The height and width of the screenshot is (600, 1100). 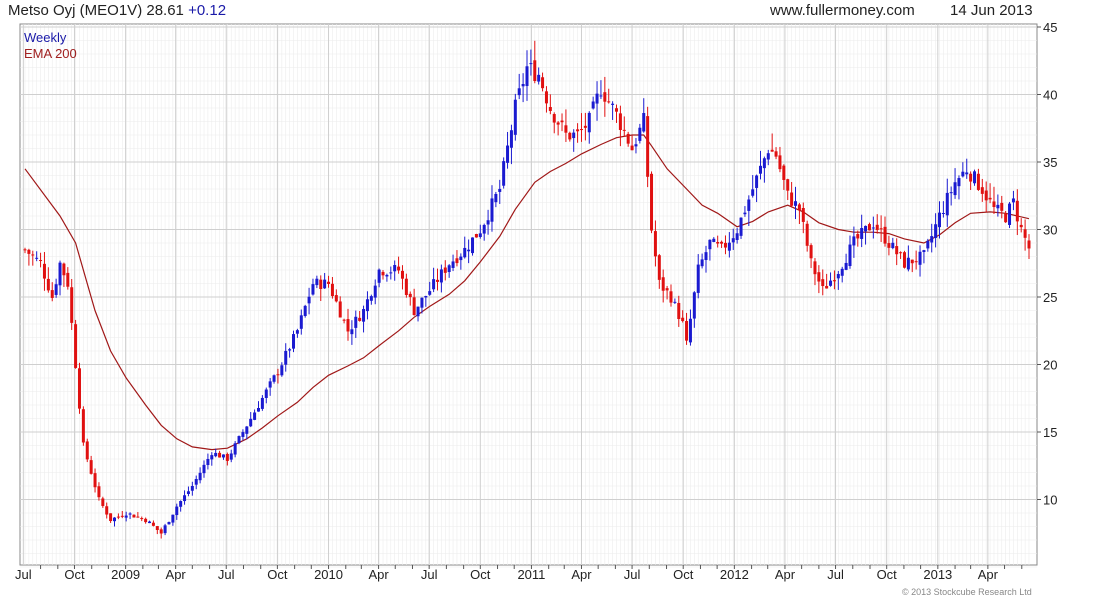 I want to click on x-tick-label: Jul, so click(x=632, y=574).